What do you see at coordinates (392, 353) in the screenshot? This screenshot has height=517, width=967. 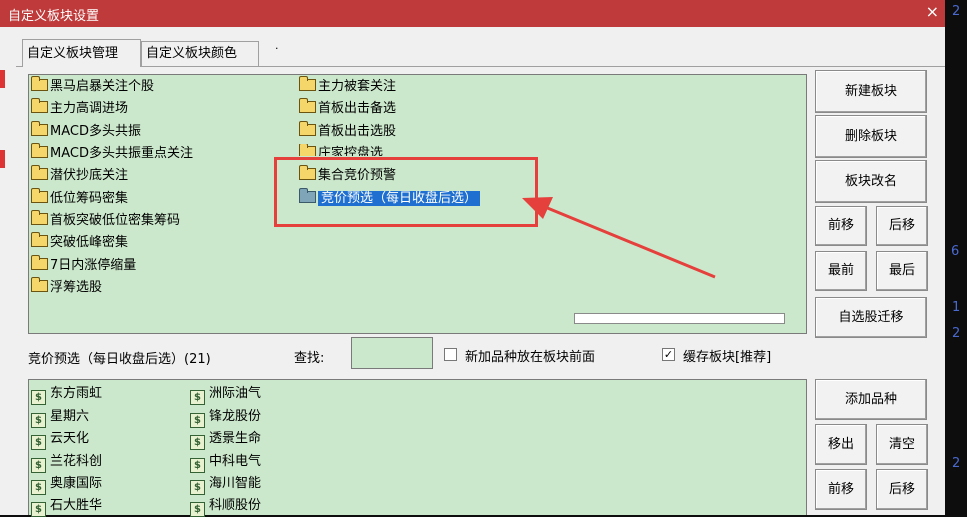 I see `search-input` at bounding box center [392, 353].